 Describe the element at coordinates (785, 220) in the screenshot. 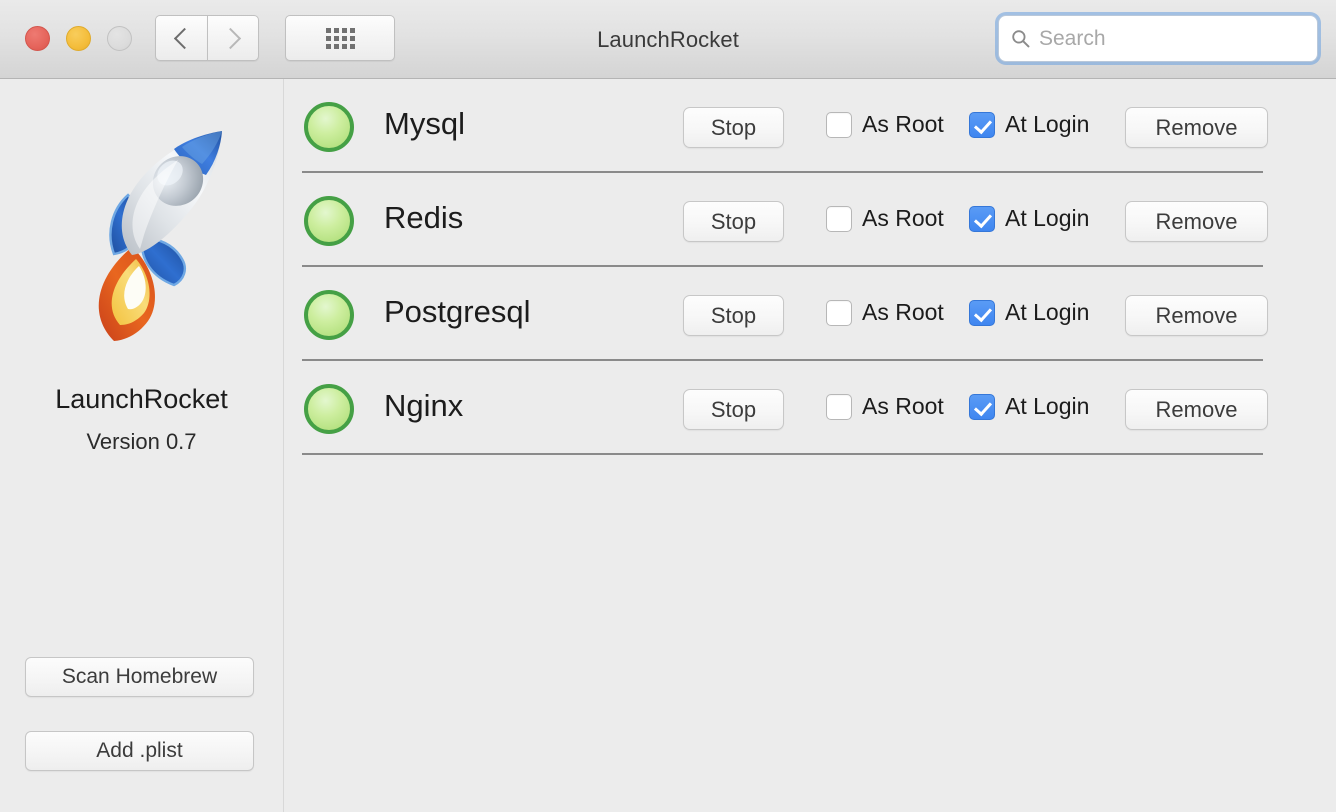

I see `table-row: Redis Stop As Root At Login Remove` at that location.